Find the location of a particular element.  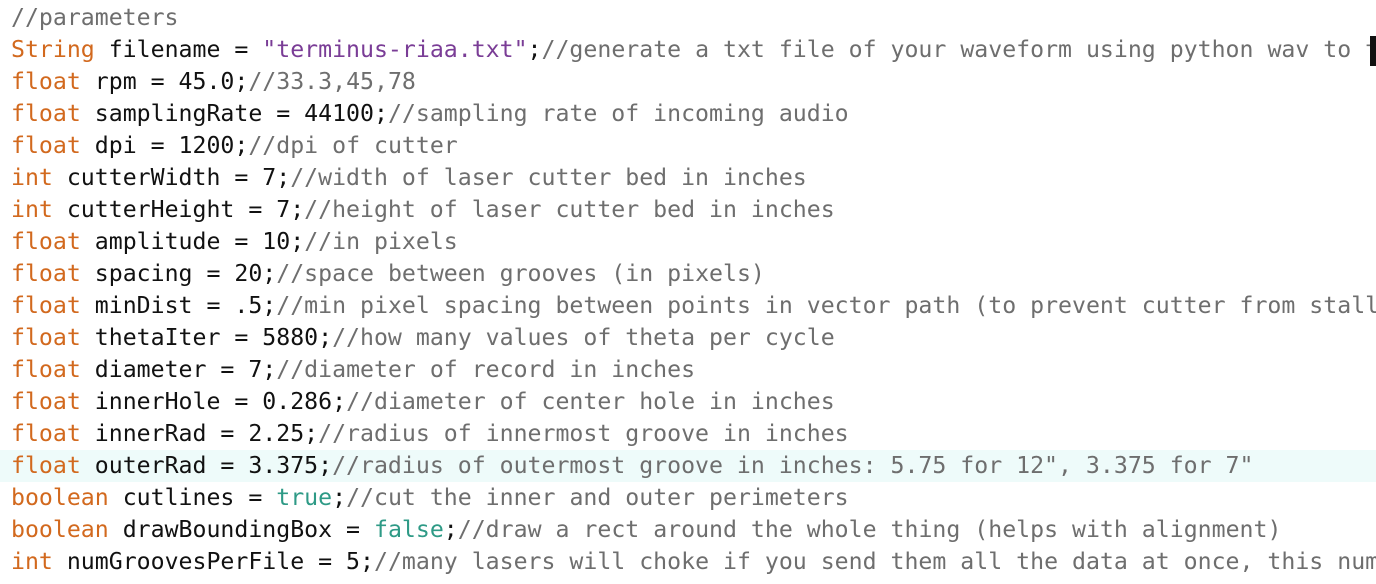

scrollbar-thumb is located at coordinates (1373, 51).